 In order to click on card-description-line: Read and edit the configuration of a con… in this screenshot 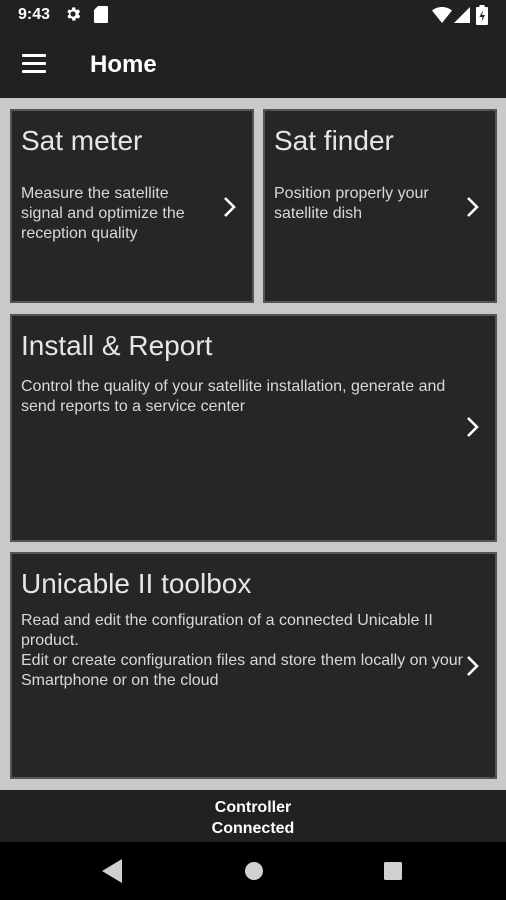, I will do `click(227, 630)`.